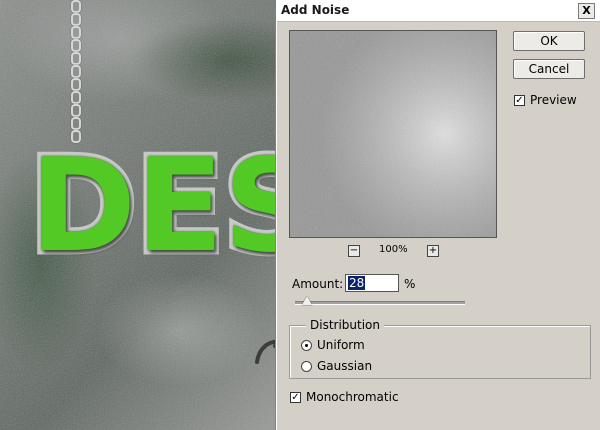 This screenshot has width=600, height=430. Describe the element at coordinates (341, 345) in the screenshot. I see `uniform-label: Uniform` at that location.